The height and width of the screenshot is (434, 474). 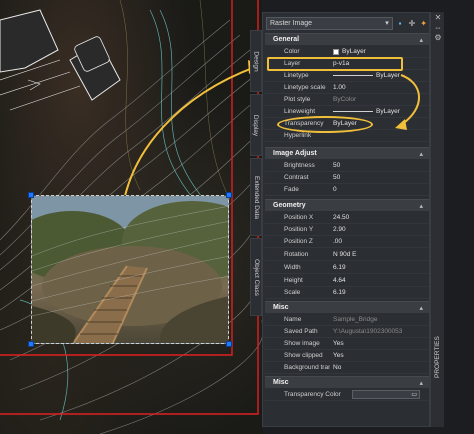 What do you see at coordinates (386, 394) in the screenshot?
I see `transparency-color-field: ▭` at bounding box center [386, 394].